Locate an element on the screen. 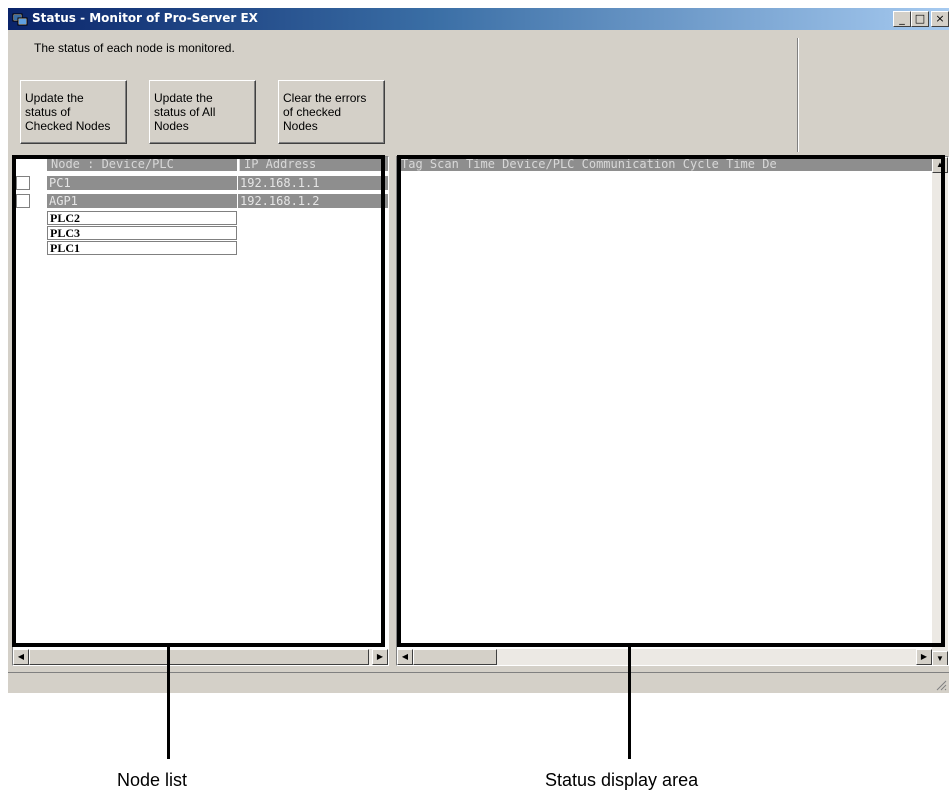 The image size is (949, 802). node-row-plc2: PLC2 is located at coordinates (200, 218).